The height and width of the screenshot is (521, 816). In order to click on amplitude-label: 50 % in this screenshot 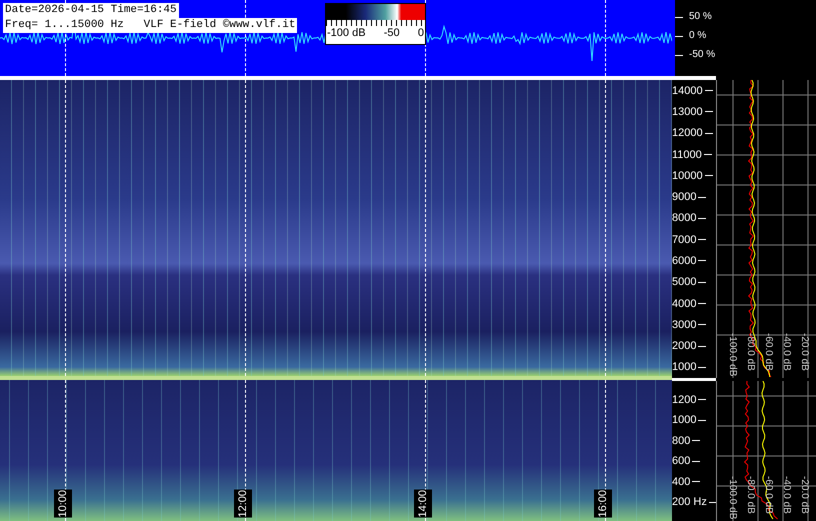, I will do `click(700, 17)`.